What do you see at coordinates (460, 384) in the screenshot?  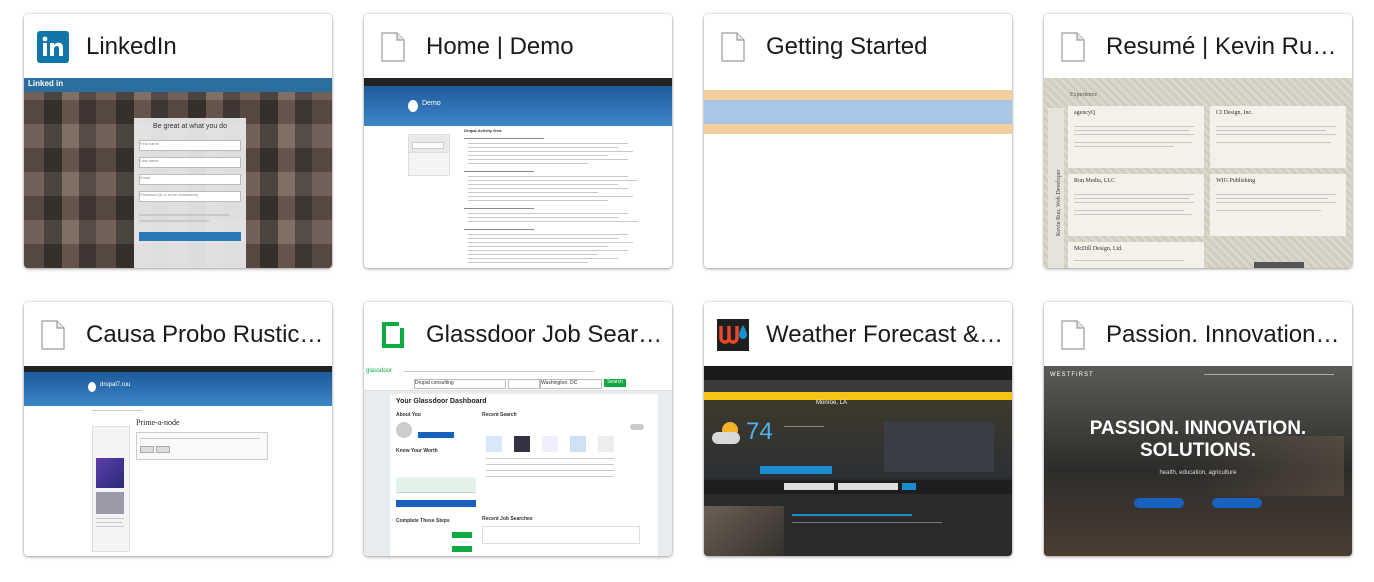 I see `keyword-input: Drupal consulting` at bounding box center [460, 384].